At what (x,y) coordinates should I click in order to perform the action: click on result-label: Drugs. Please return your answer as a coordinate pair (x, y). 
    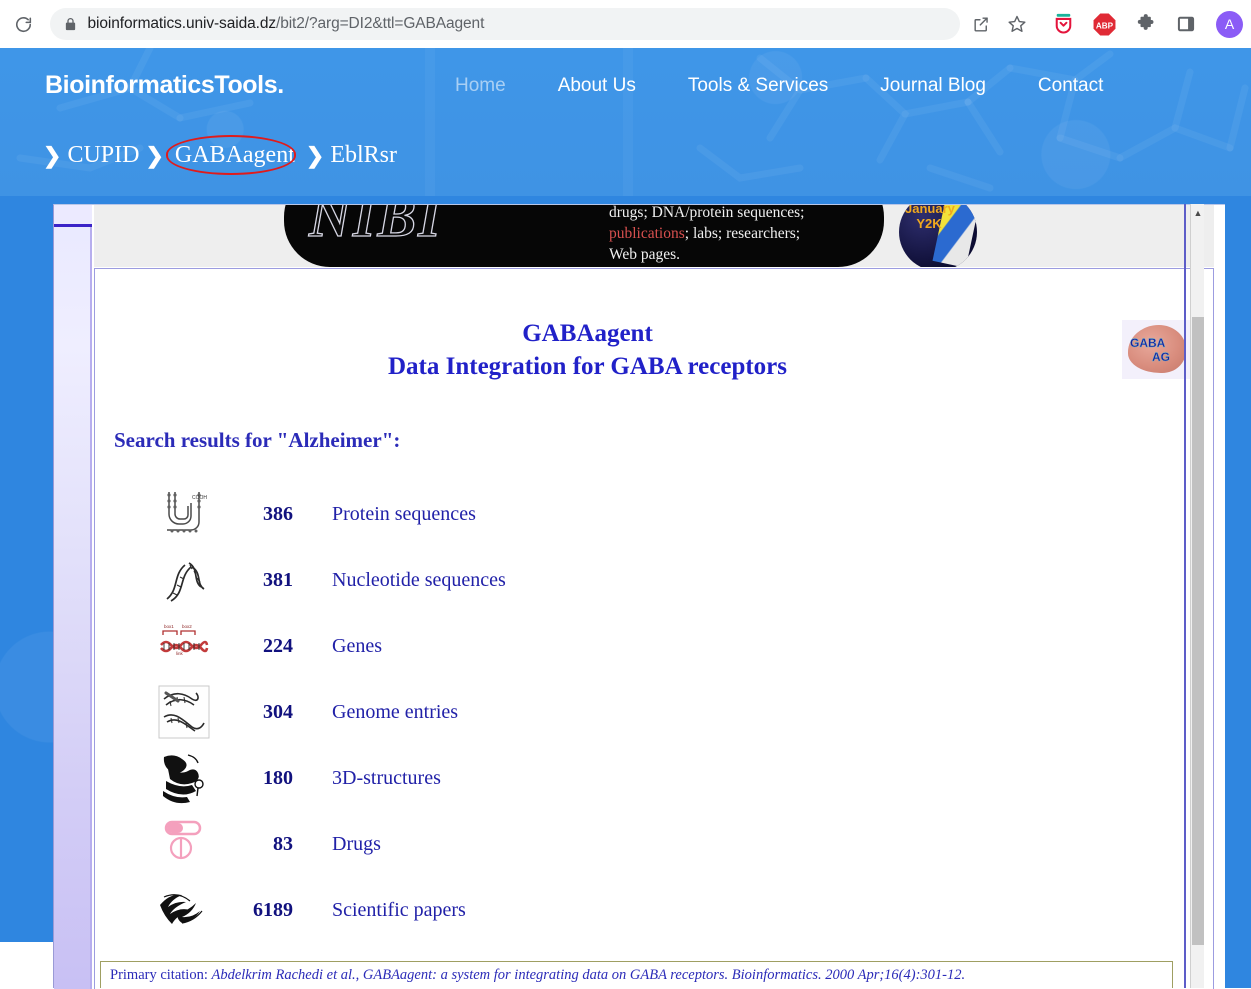
    Looking at the image, I should click on (338, 844).